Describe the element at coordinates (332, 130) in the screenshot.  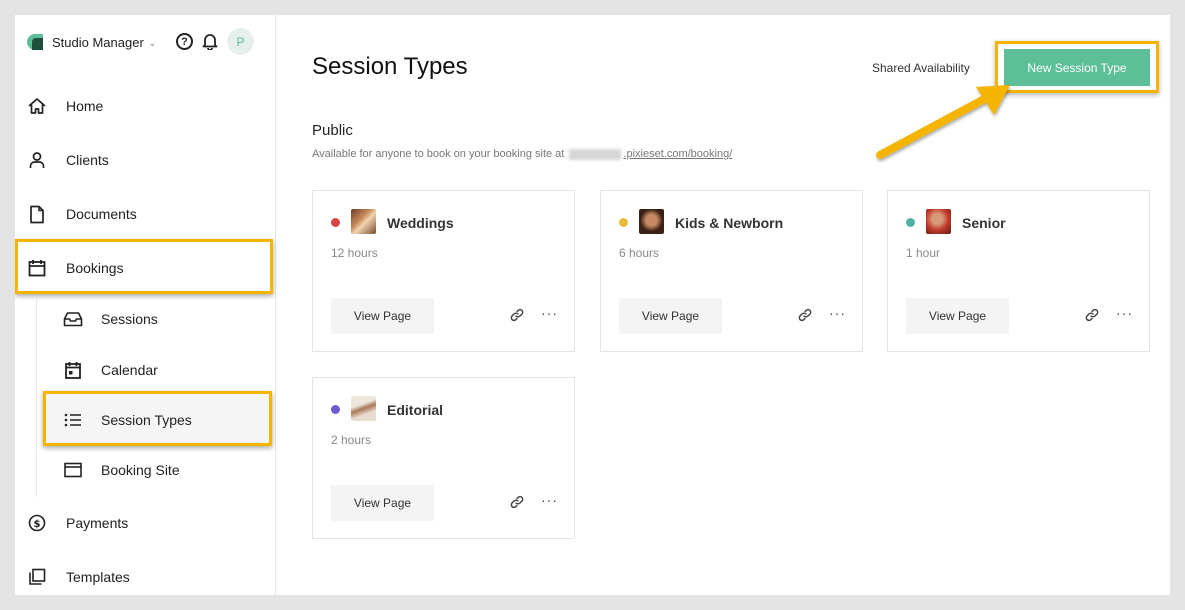
I see `section-title: Public` at that location.